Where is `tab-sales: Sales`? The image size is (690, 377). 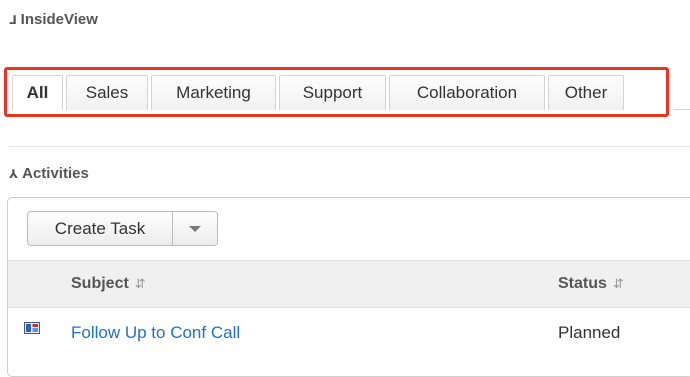 tab-sales: Sales is located at coordinates (107, 92).